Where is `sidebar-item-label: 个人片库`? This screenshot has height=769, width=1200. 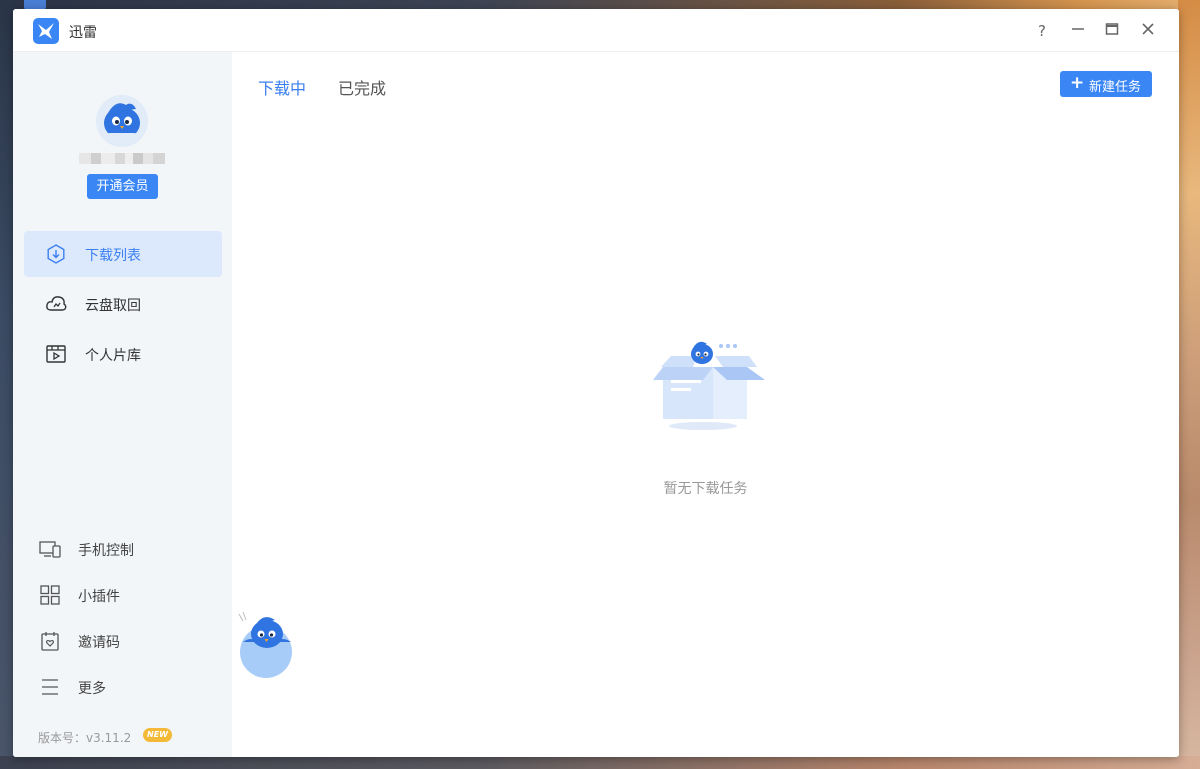
sidebar-item-label: 个人片库 is located at coordinates (113, 356).